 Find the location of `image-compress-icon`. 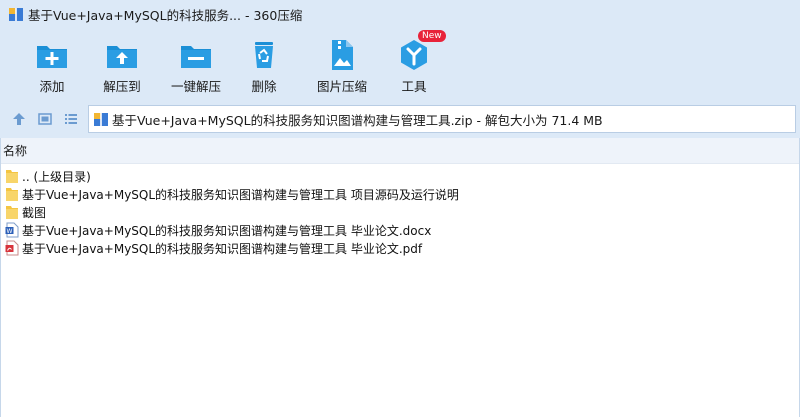

image-compress-icon is located at coordinates (342, 55).